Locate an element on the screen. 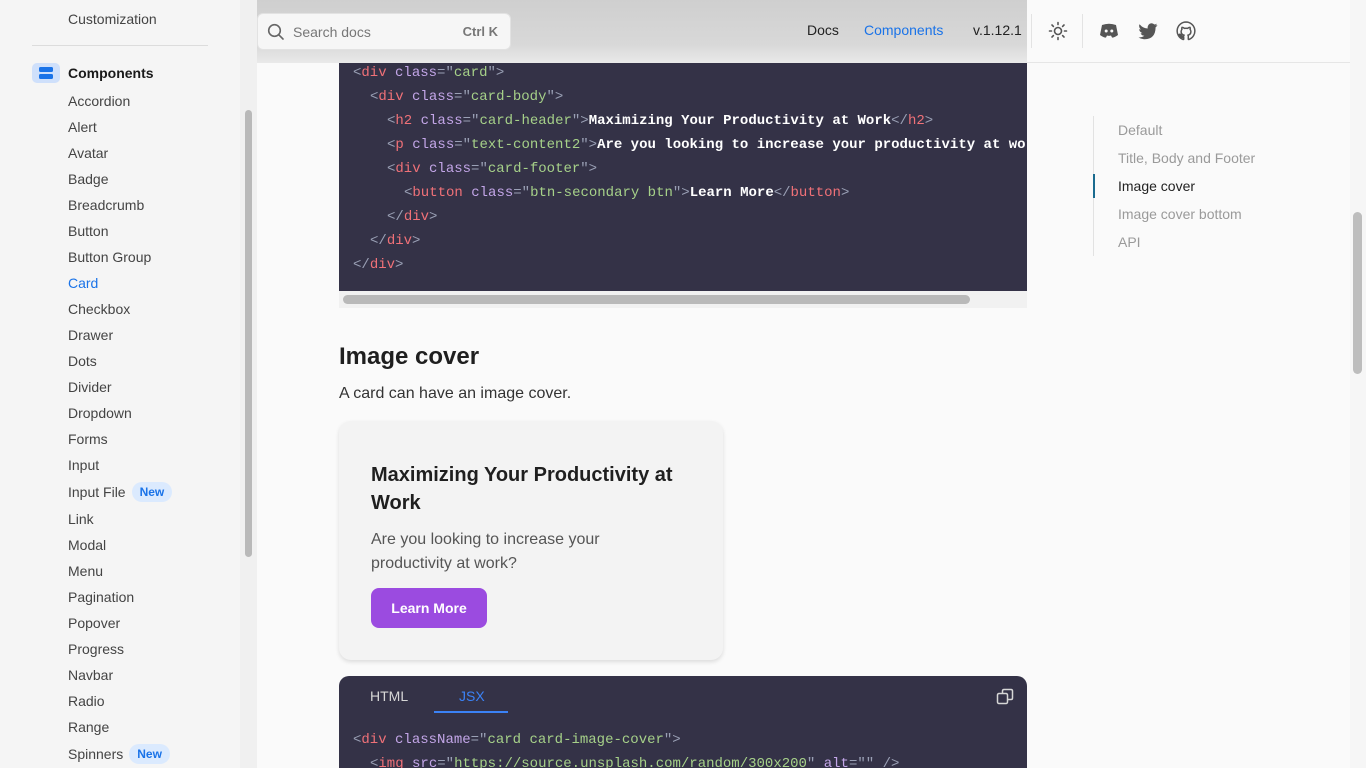  page-scrollbar is located at coordinates (1358, 384).